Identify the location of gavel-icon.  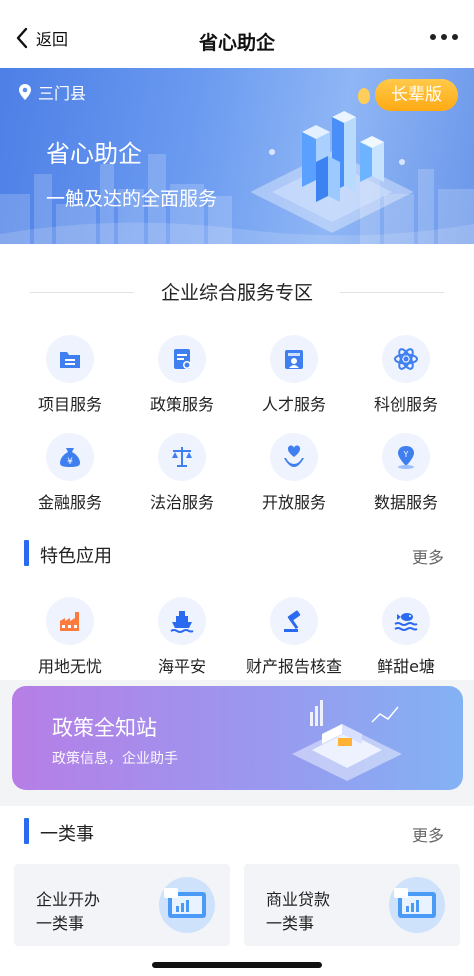
(292, 621).